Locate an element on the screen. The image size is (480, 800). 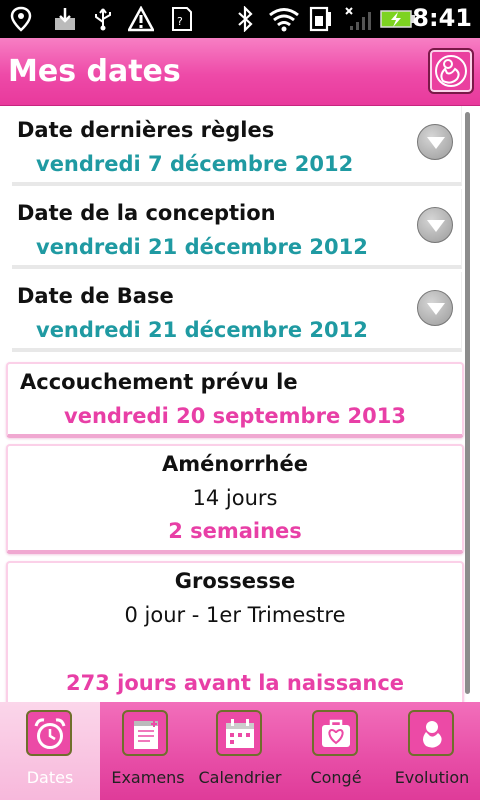
date-label: Date de la conception is located at coordinates (146, 213).